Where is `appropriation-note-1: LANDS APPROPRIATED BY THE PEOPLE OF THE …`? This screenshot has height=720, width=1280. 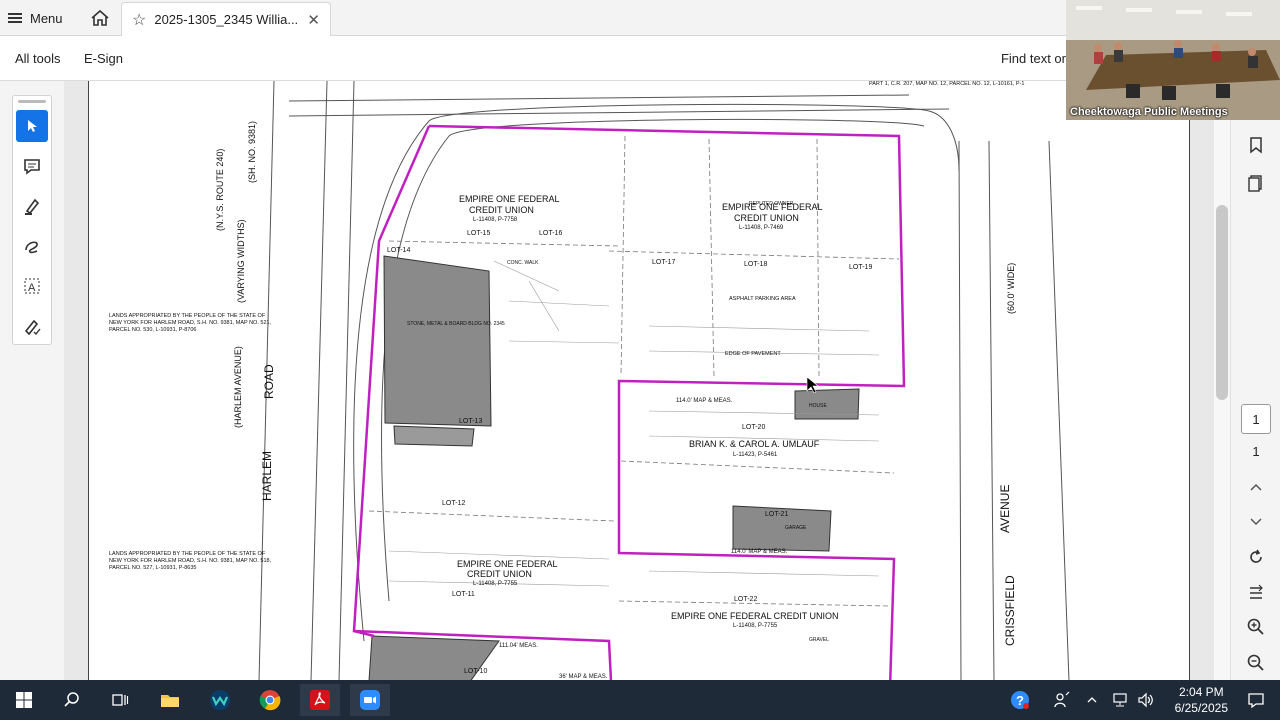 appropriation-note-1: LANDS APPROPRIATED BY THE PEOPLE OF THE … is located at coordinates (190, 323).